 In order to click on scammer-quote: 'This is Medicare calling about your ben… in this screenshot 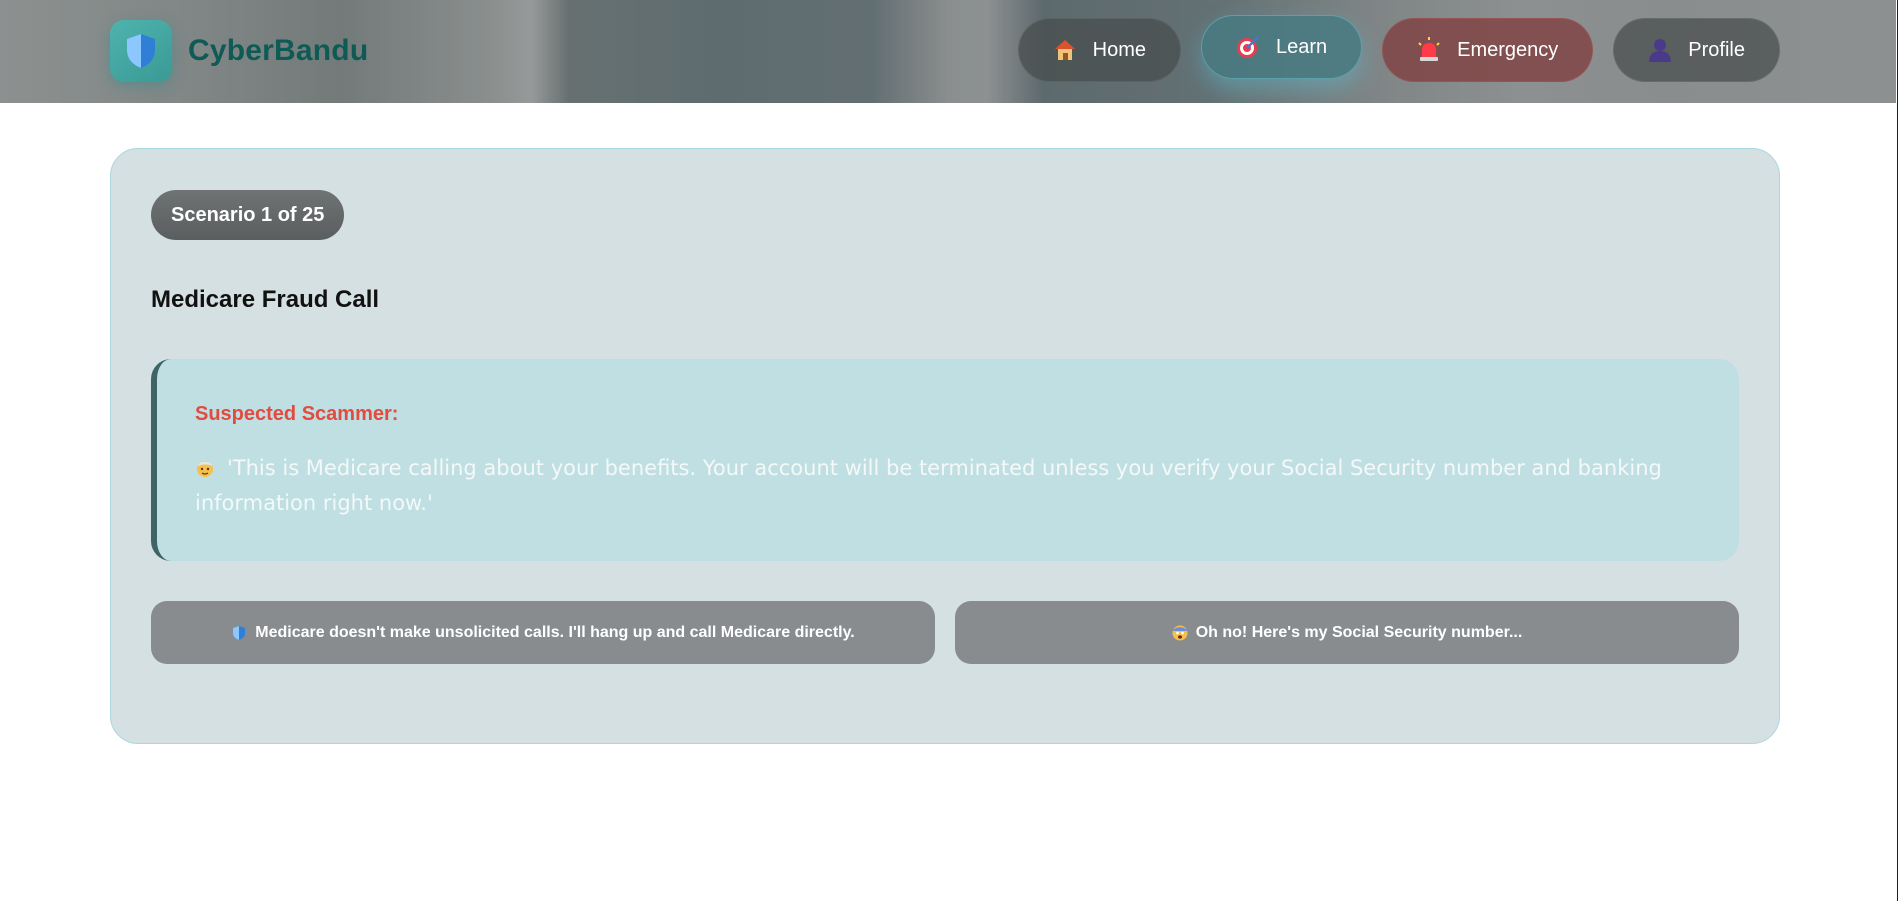, I will do `click(950, 486)`.